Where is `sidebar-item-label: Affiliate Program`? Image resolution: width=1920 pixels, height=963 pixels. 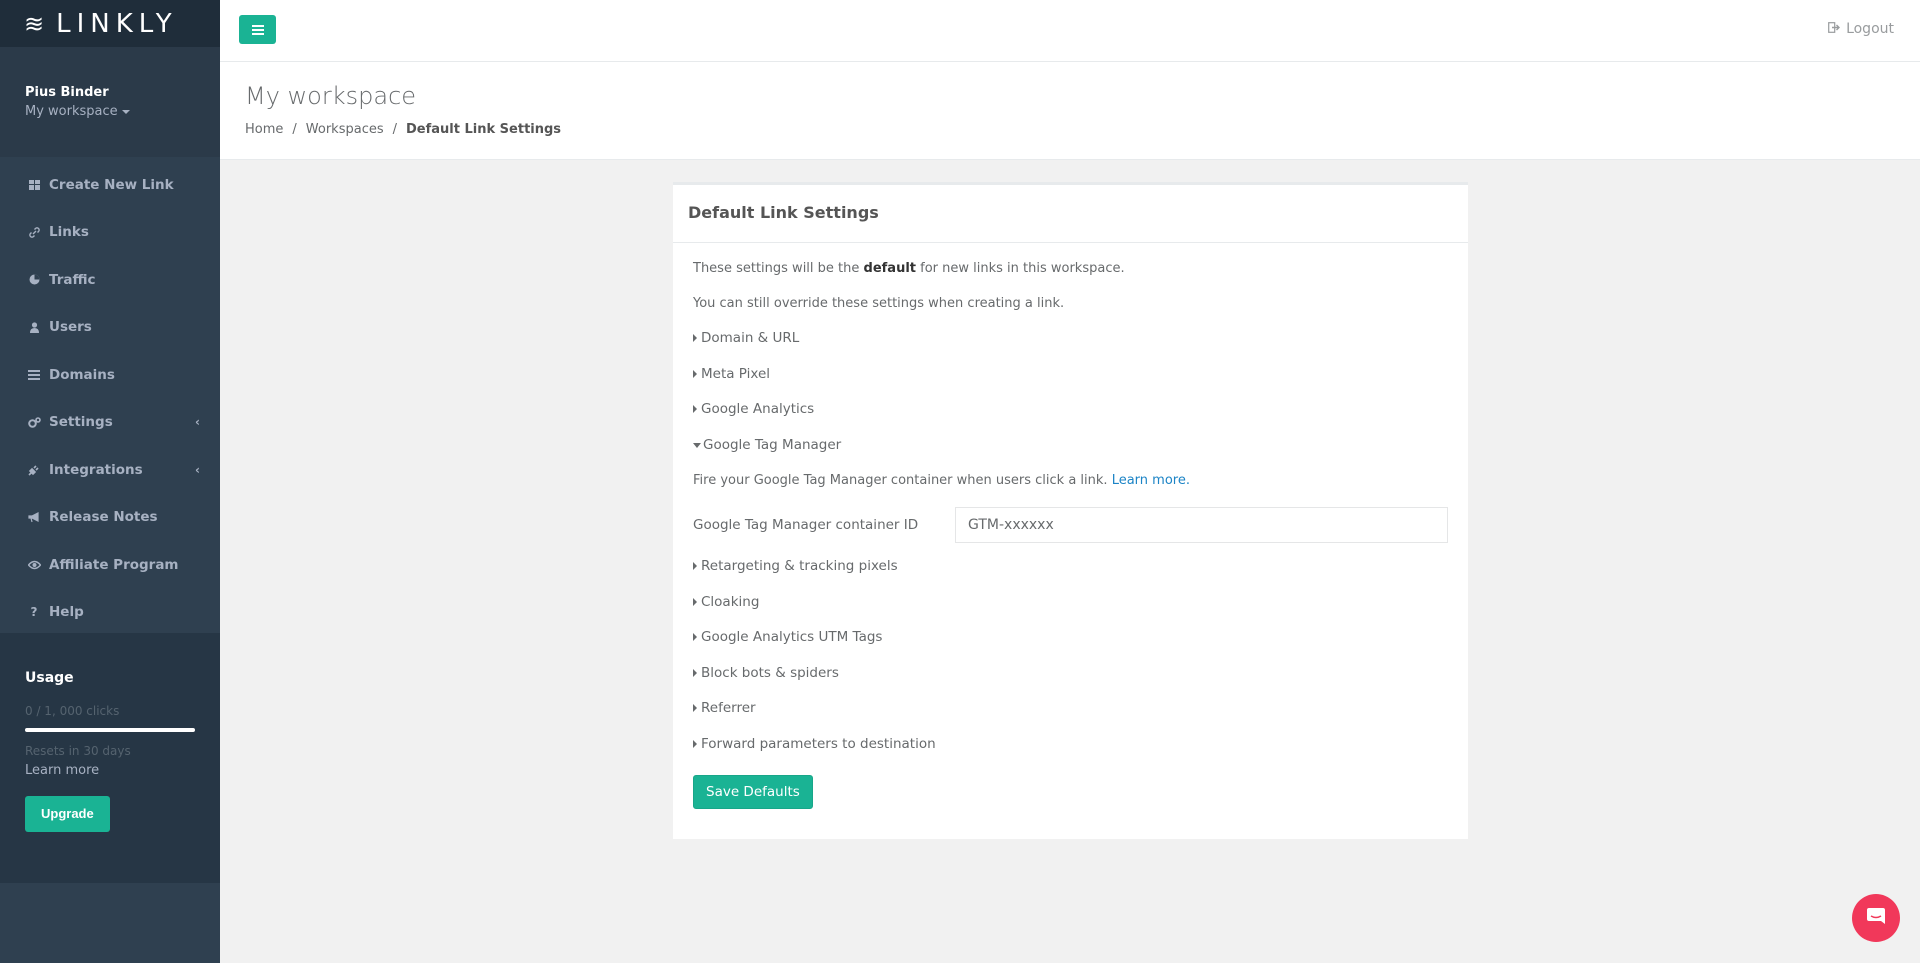 sidebar-item-label: Affiliate Program is located at coordinates (114, 564).